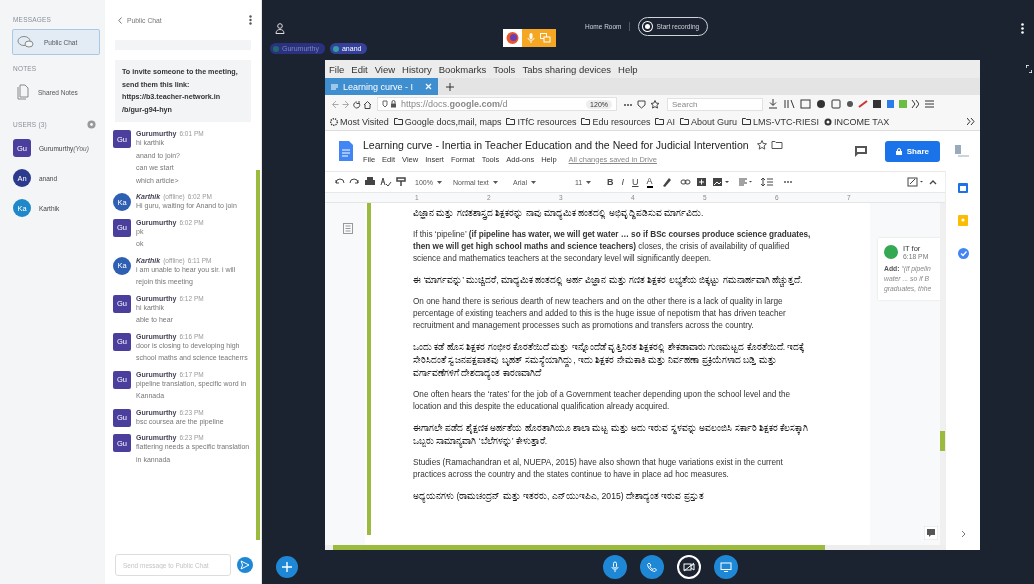 This screenshot has width=1034, height=584. I want to click on document-icon, so click(334, 86).